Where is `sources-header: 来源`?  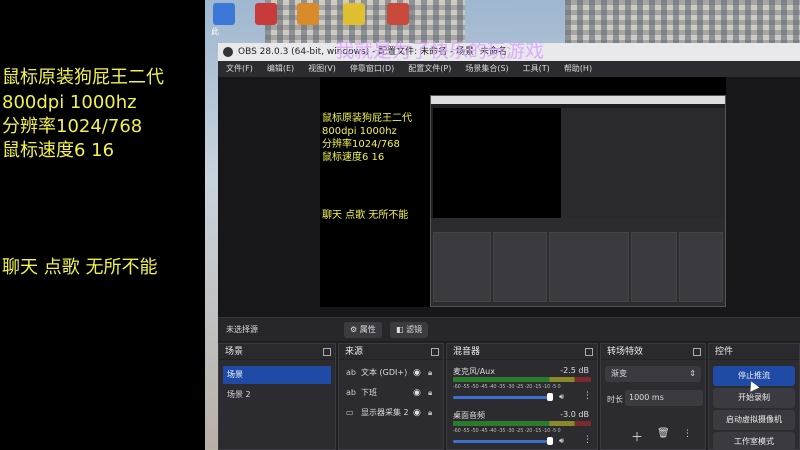 sources-header: 来源 is located at coordinates (391, 352).